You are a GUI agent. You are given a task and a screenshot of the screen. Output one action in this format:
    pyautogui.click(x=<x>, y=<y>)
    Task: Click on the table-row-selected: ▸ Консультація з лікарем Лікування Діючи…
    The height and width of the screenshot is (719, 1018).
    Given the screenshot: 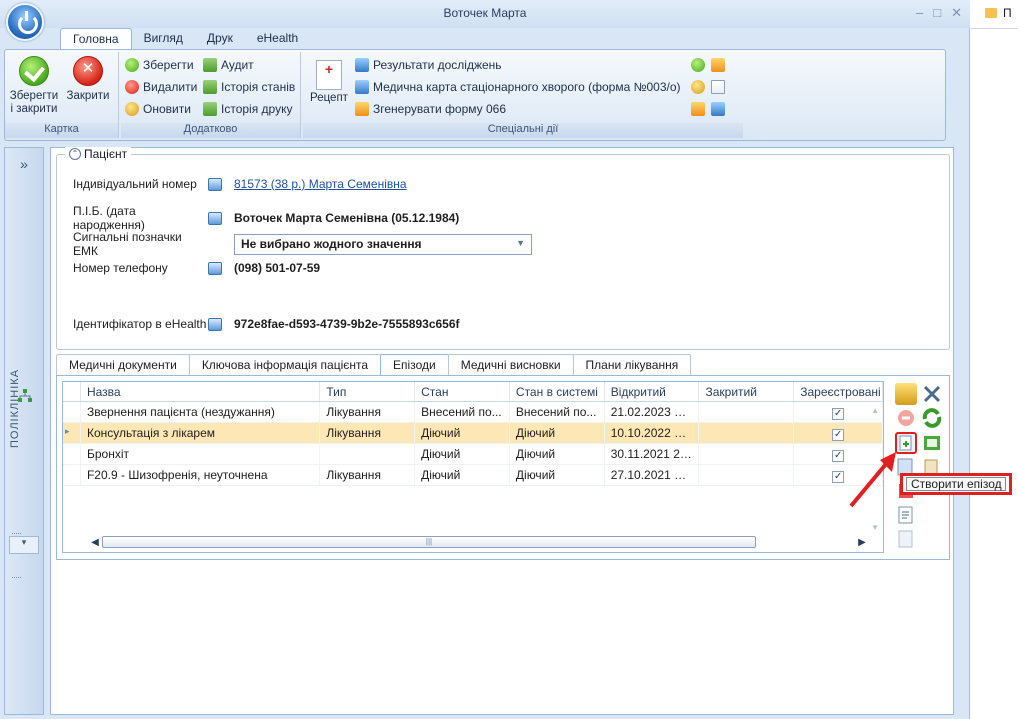 What is the action you would take?
    pyautogui.click(x=473, y=433)
    